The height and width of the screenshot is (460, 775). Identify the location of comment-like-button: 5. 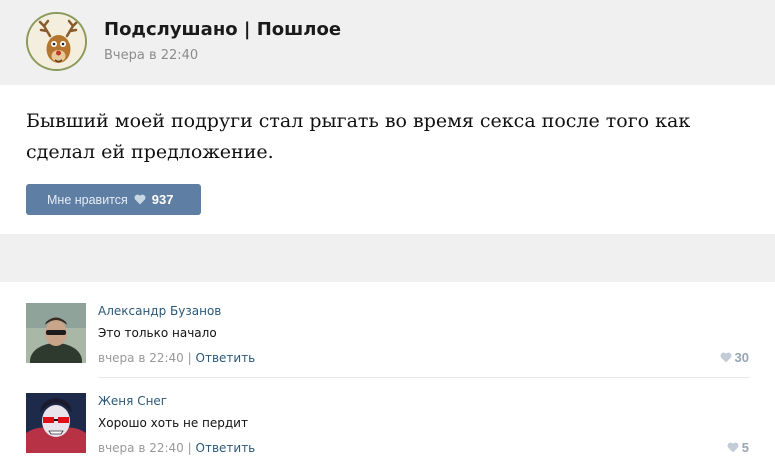
(738, 447).